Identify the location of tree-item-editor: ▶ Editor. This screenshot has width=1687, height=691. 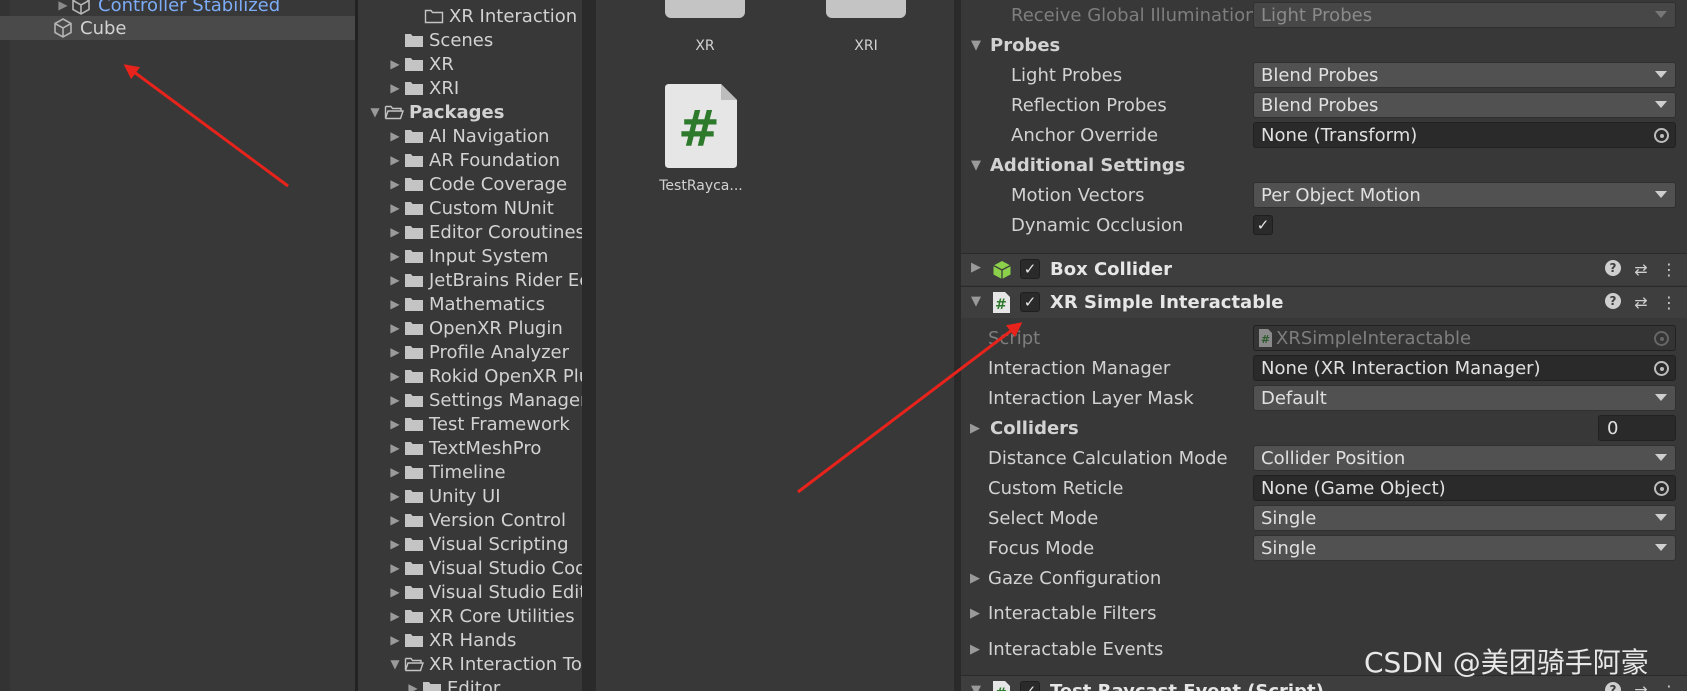
(452, 683).